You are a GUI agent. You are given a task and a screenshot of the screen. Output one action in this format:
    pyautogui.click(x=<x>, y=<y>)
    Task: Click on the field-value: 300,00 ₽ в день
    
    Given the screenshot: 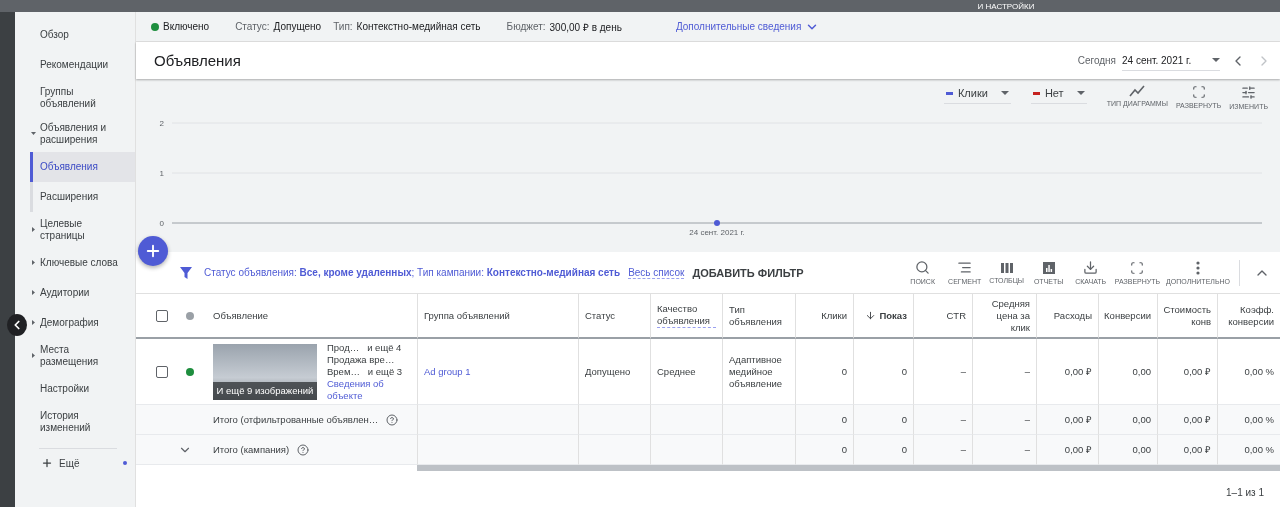 What is the action you would take?
    pyautogui.click(x=585, y=27)
    